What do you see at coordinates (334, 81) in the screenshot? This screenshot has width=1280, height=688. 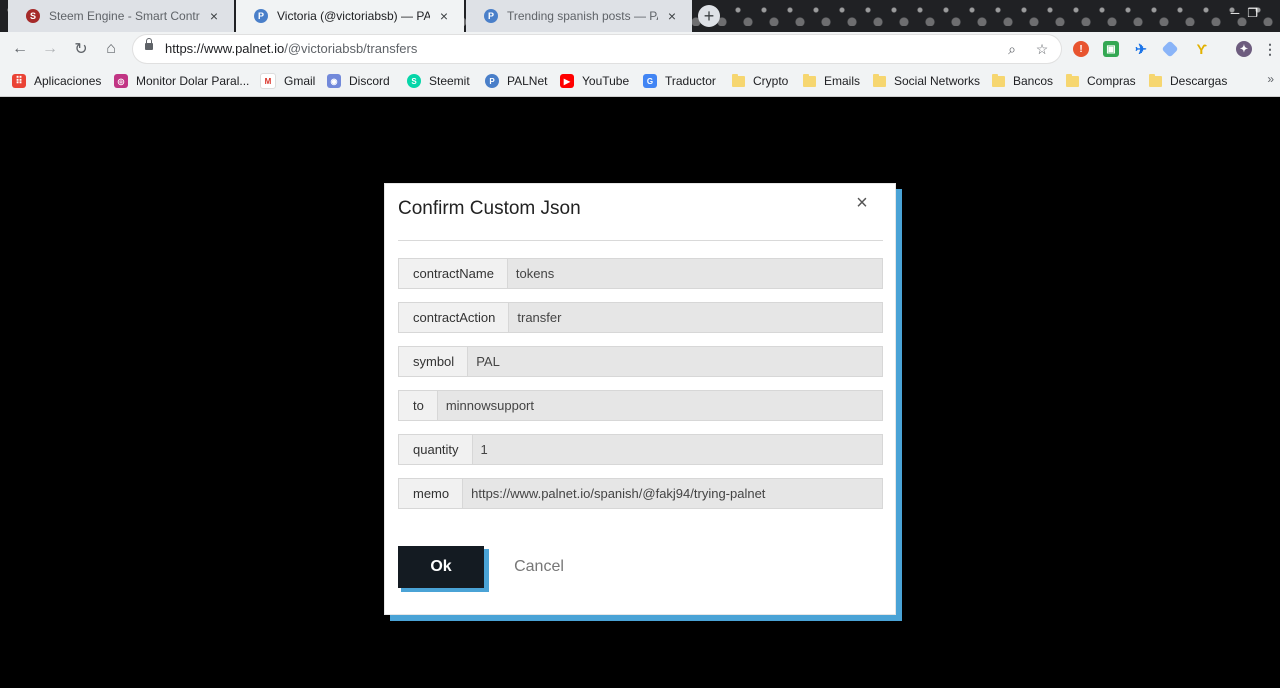 I see `discord-icon: ◉` at bounding box center [334, 81].